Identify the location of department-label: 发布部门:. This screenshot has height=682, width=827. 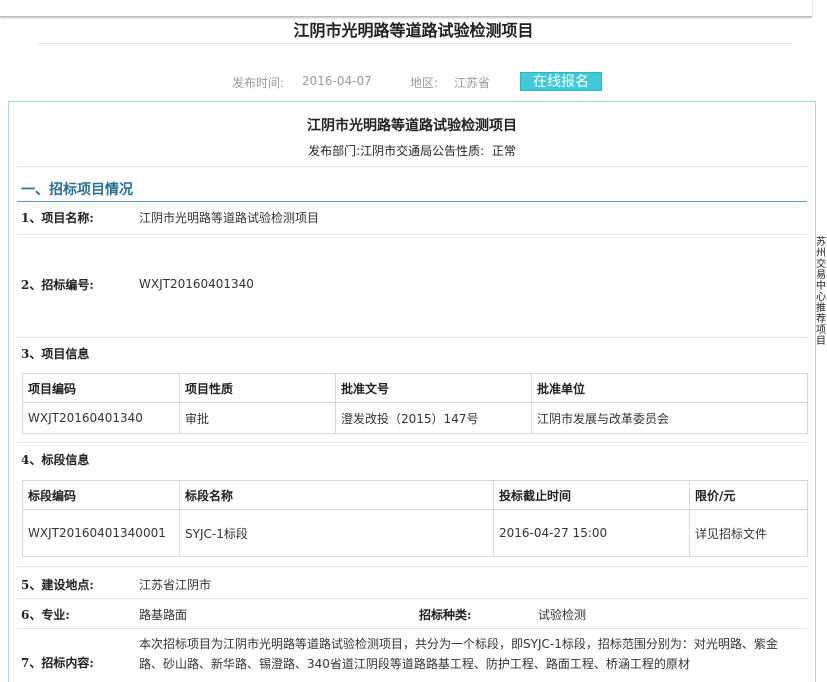
(334, 151).